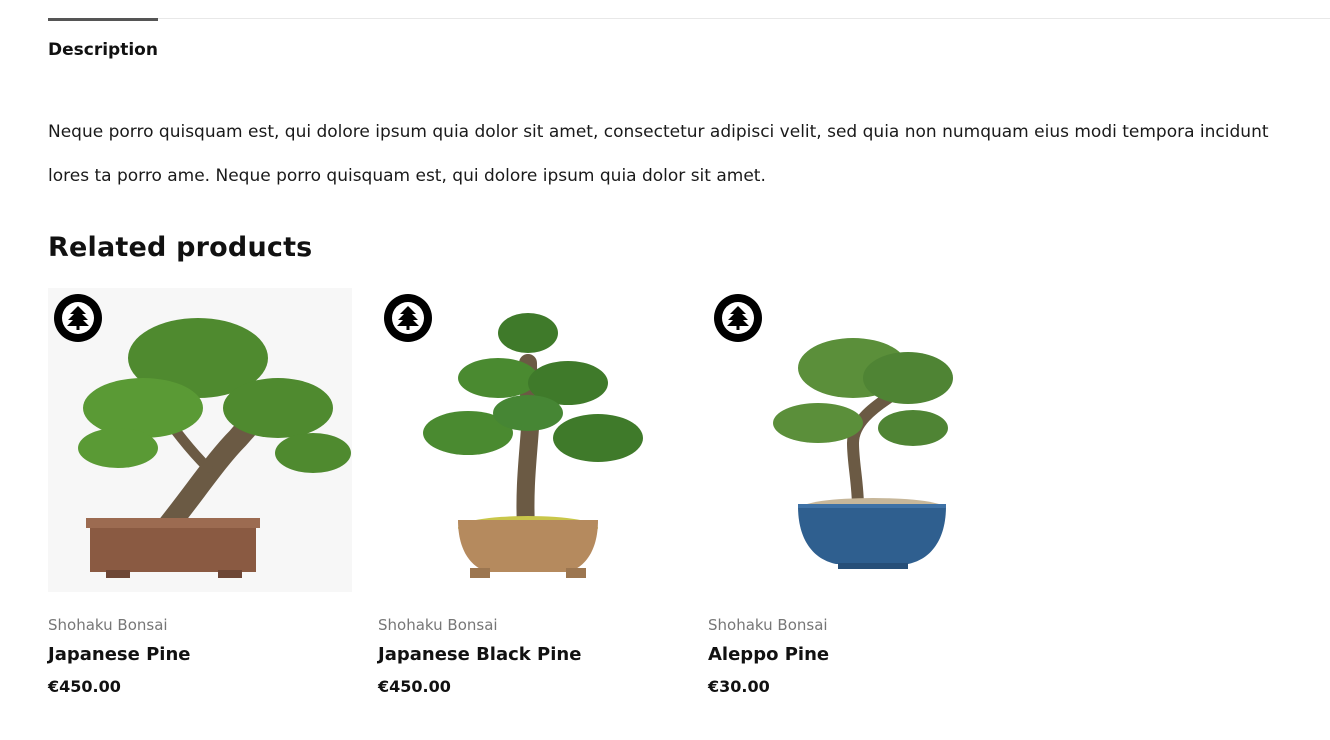 Image resolution: width=1330 pixels, height=740 pixels. What do you see at coordinates (739, 686) in the screenshot?
I see `product-price: €30.00` at bounding box center [739, 686].